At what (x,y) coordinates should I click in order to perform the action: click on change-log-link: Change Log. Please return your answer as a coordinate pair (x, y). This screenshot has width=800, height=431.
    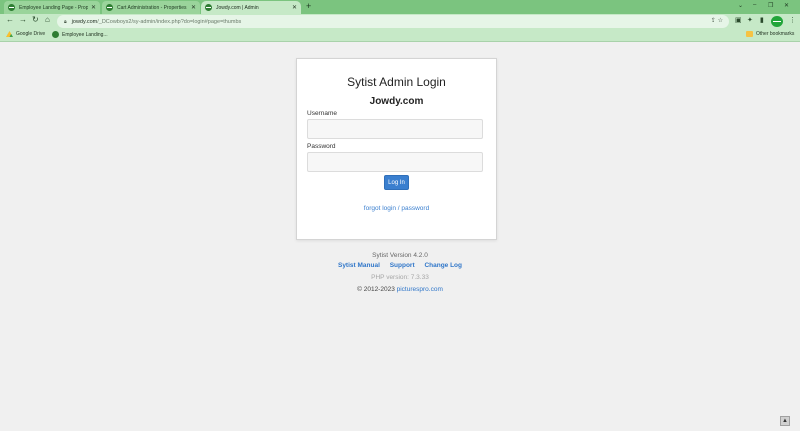
    Looking at the image, I should click on (443, 265).